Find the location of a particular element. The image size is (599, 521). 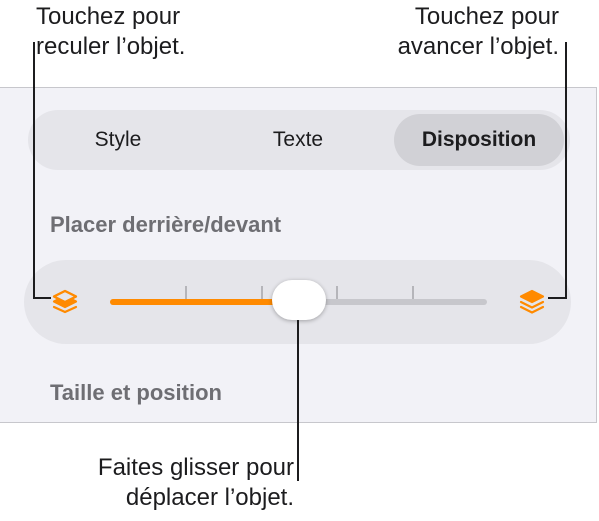

layers-back-icon is located at coordinates (65, 302).